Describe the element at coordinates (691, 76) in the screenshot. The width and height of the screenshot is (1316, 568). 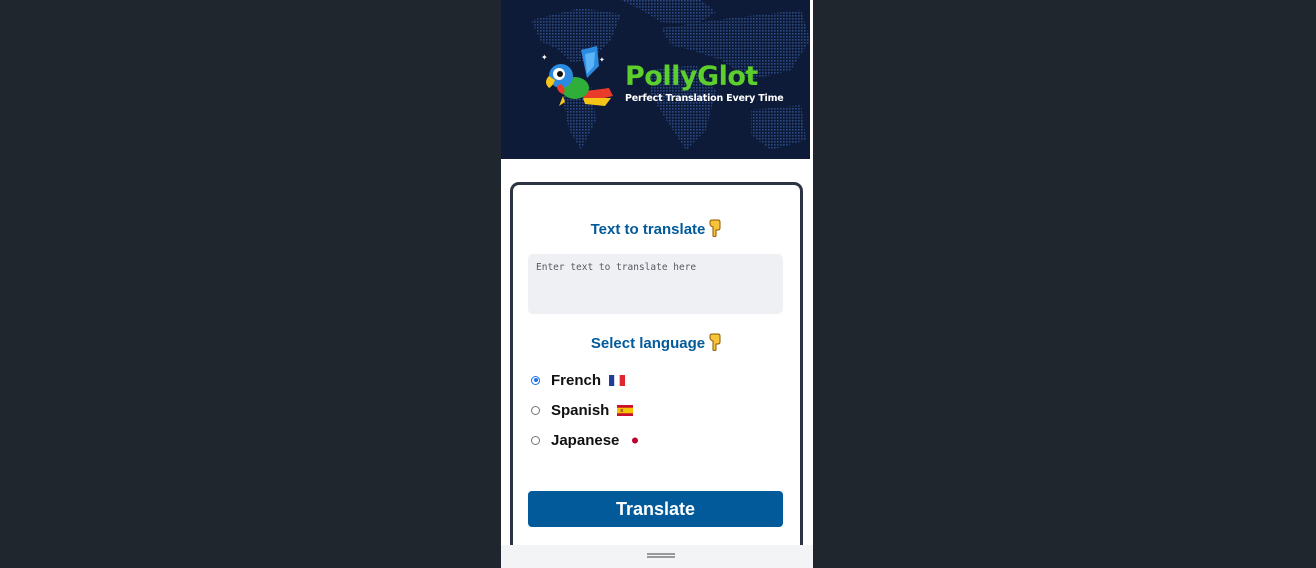
I see `brand-name: PollyGlot` at that location.